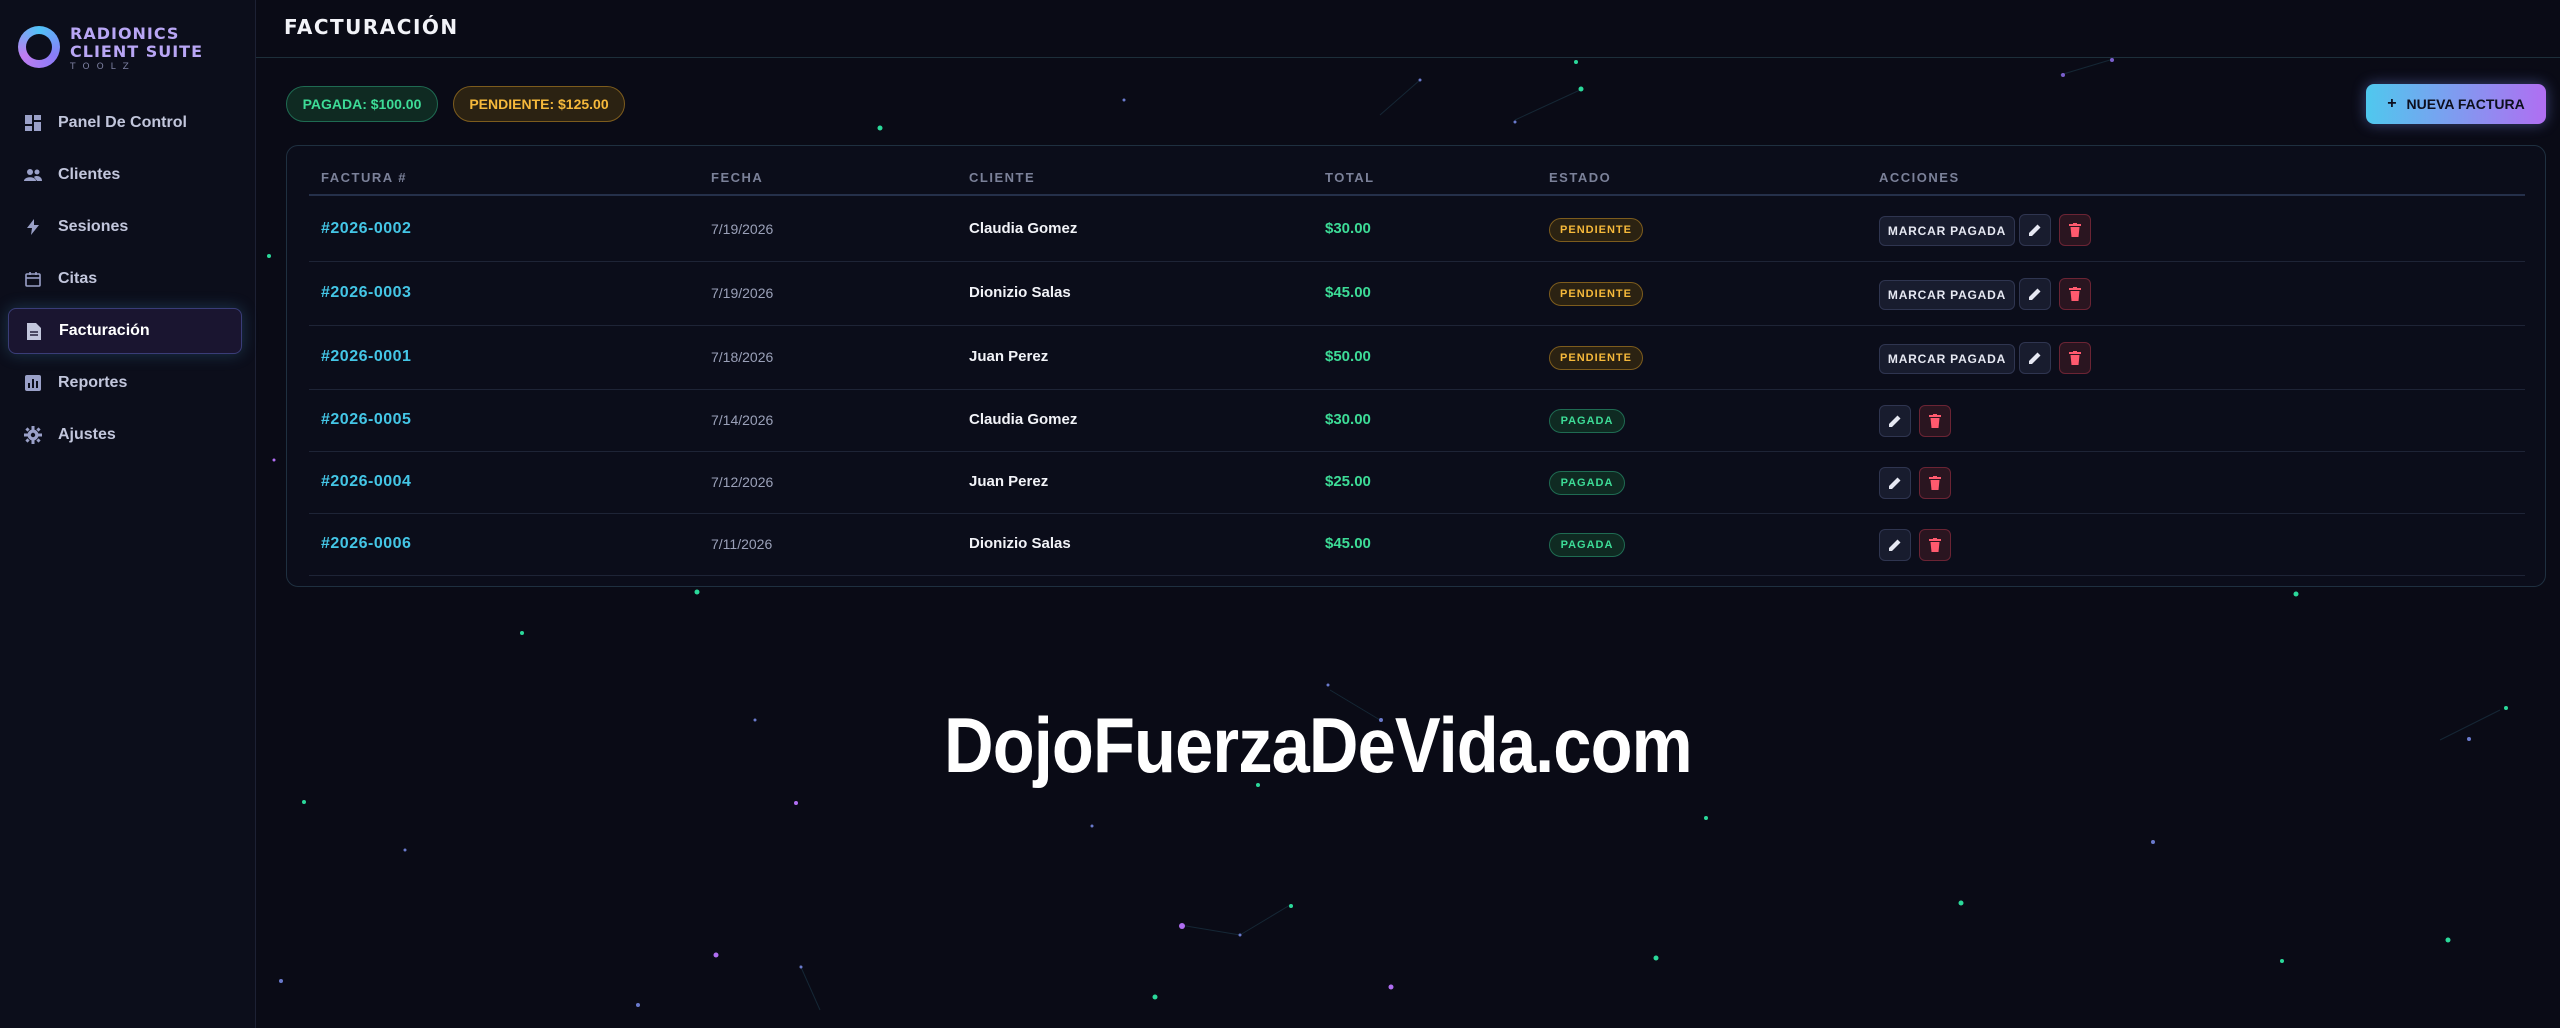 This screenshot has width=2560, height=1028. What do you see at coordinates (93, 382) in the screenshot?
I see `sidebar-item-label: Reportes` at bounding box center [93, 382].